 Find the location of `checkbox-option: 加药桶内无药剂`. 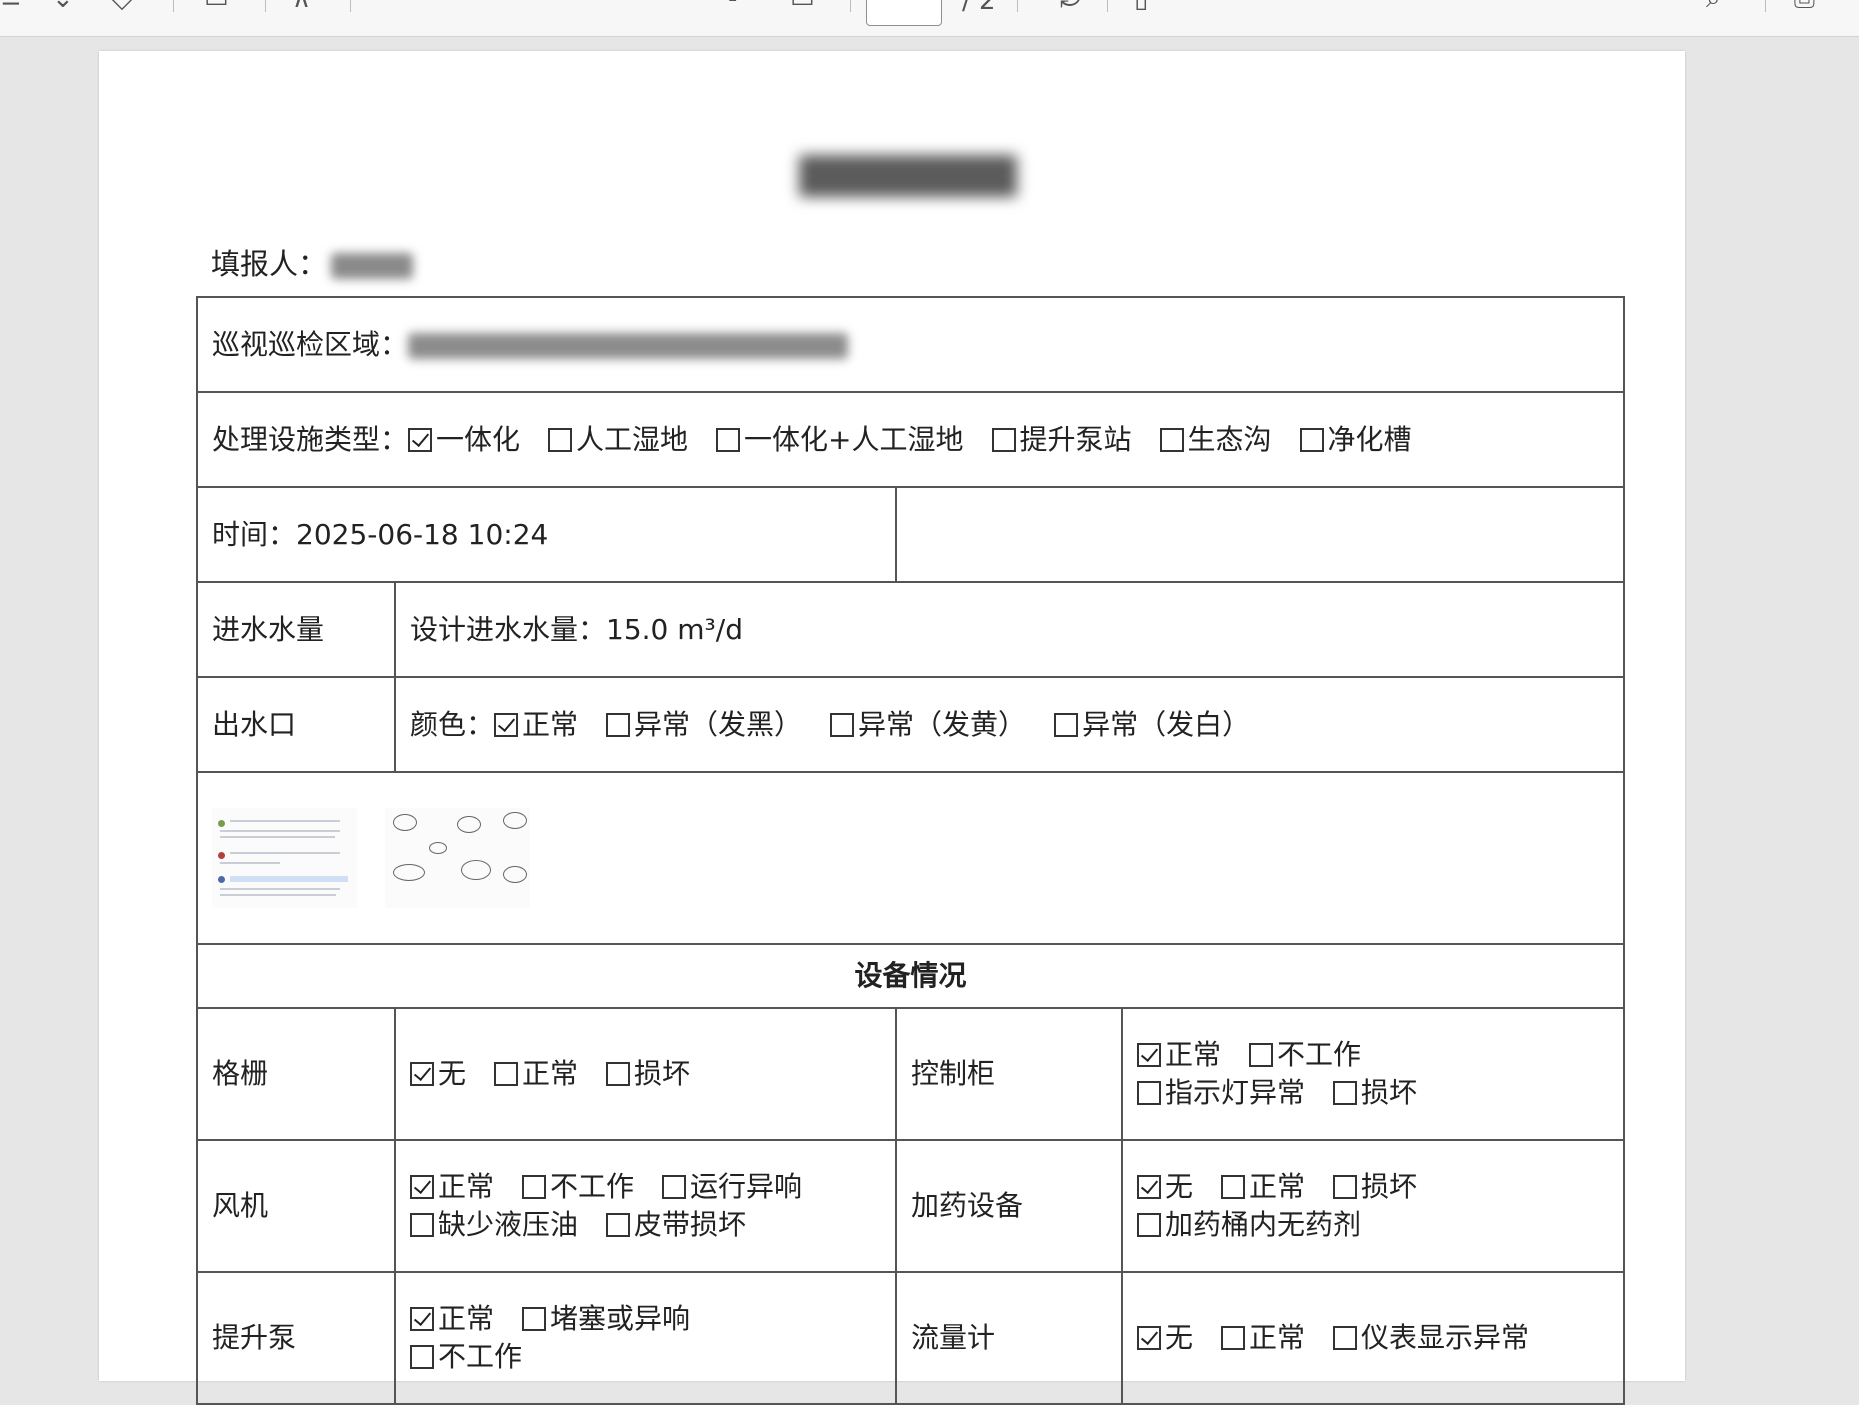

checkbox-option: 加药桶内无药剂 is located at coordinates (1249, 1225).